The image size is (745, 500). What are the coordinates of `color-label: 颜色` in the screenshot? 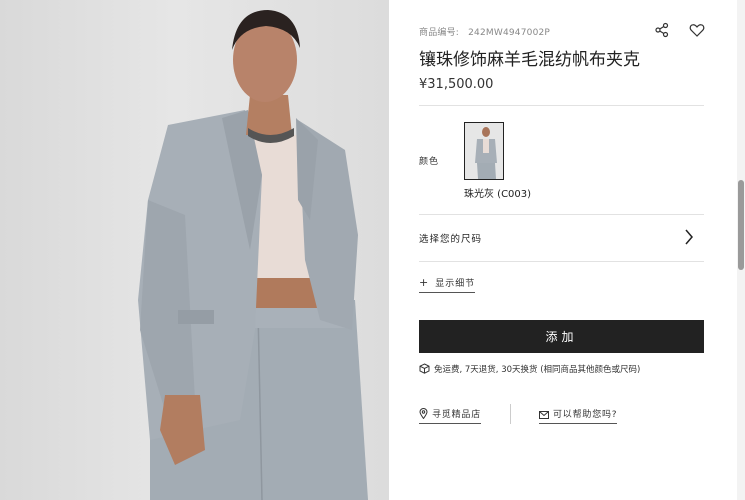 It's located at (429, 162).